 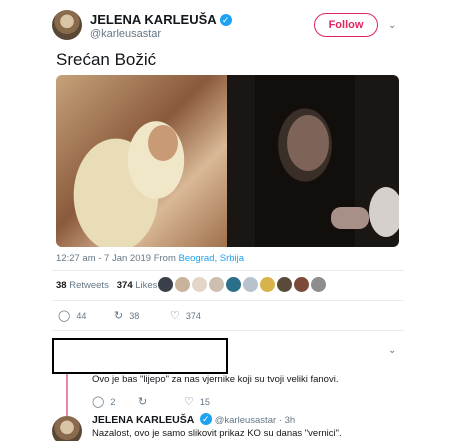 What do you see at coordinates (153, 19) in the screenshot?
I see `author-name-text: JELENA KARLEUŠA` at bounding box center [153, 19].